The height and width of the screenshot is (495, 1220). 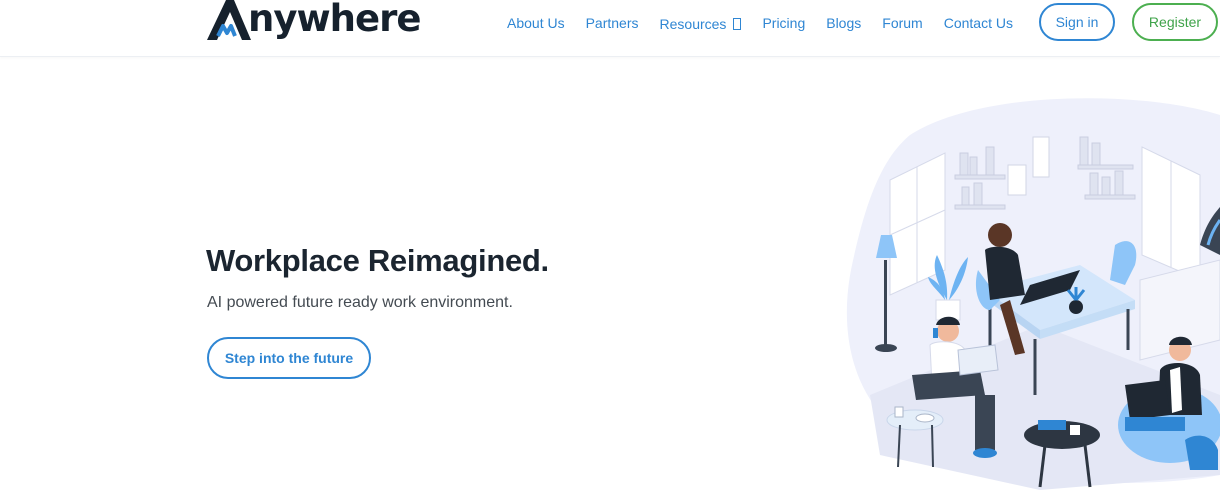 I want to click on nav-forum: Forum, so click(x=902, y=23).